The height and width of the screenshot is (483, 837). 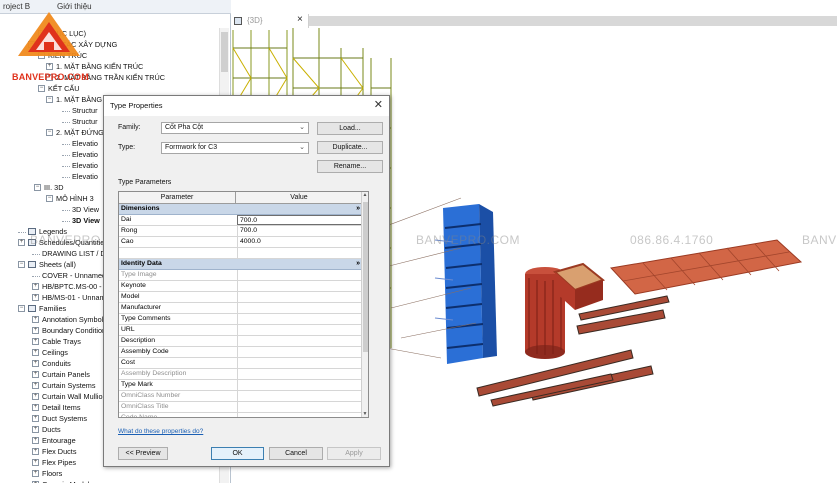 I want to click on cancel-button: Cancel, so click(x=296, y=453).